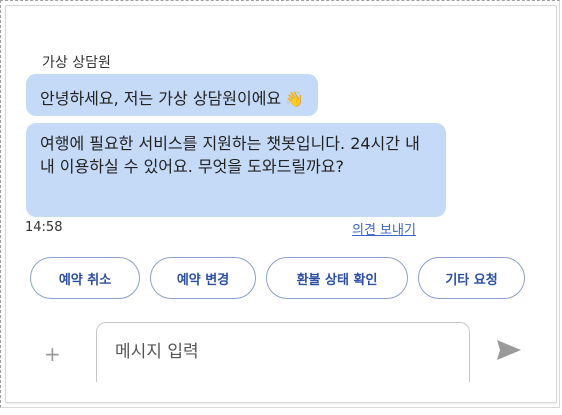 This screenshot has width=562, height=415. What do you see at coordinates (161, 98) in the screenshot?
I see `message-text: 안녕하세요, 저는 가상 상담원이에요` at bounding box center [161, 98].